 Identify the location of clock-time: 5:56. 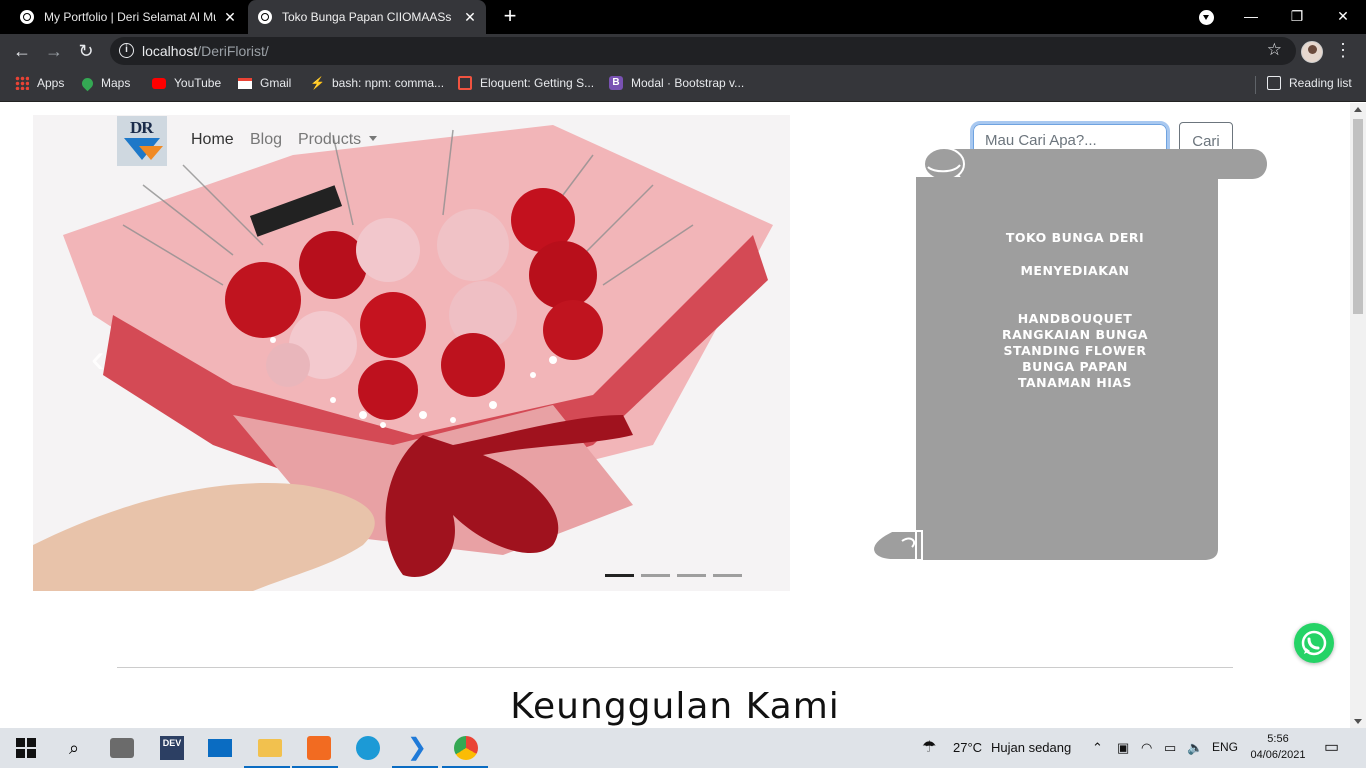
(1278, 739).